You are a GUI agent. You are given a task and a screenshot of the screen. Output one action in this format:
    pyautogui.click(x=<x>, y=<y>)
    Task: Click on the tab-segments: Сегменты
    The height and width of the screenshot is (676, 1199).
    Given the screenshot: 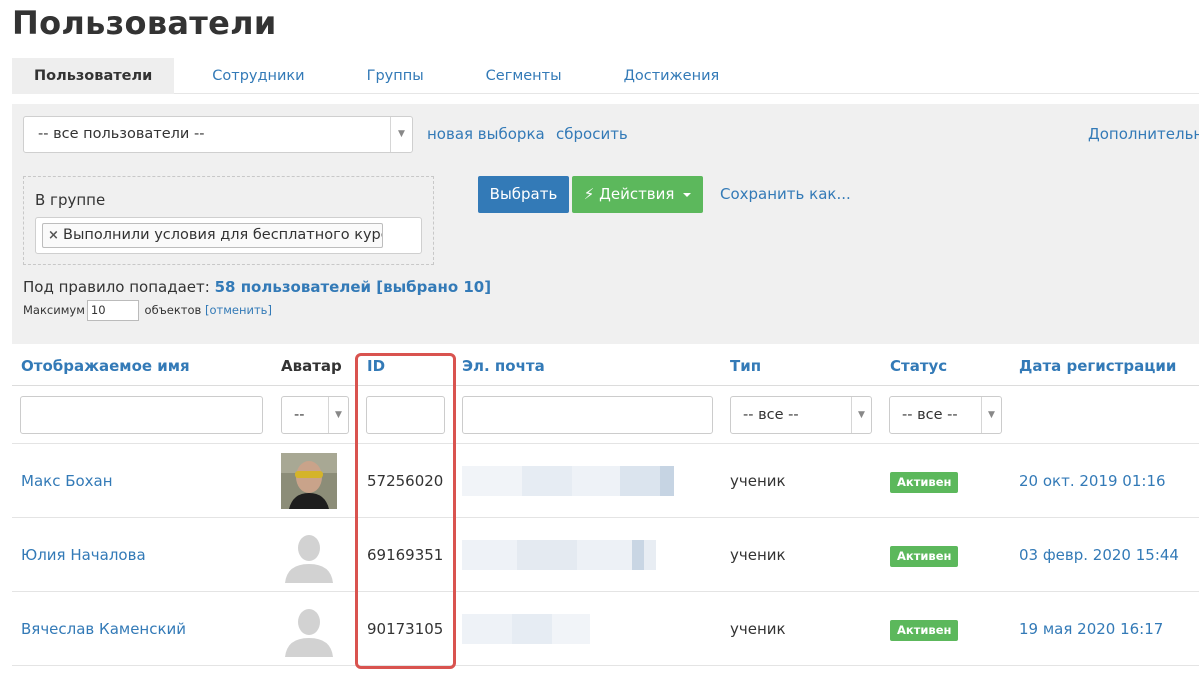 What is the action you would take?
    pyautogui.click(x=524, y=76)
    